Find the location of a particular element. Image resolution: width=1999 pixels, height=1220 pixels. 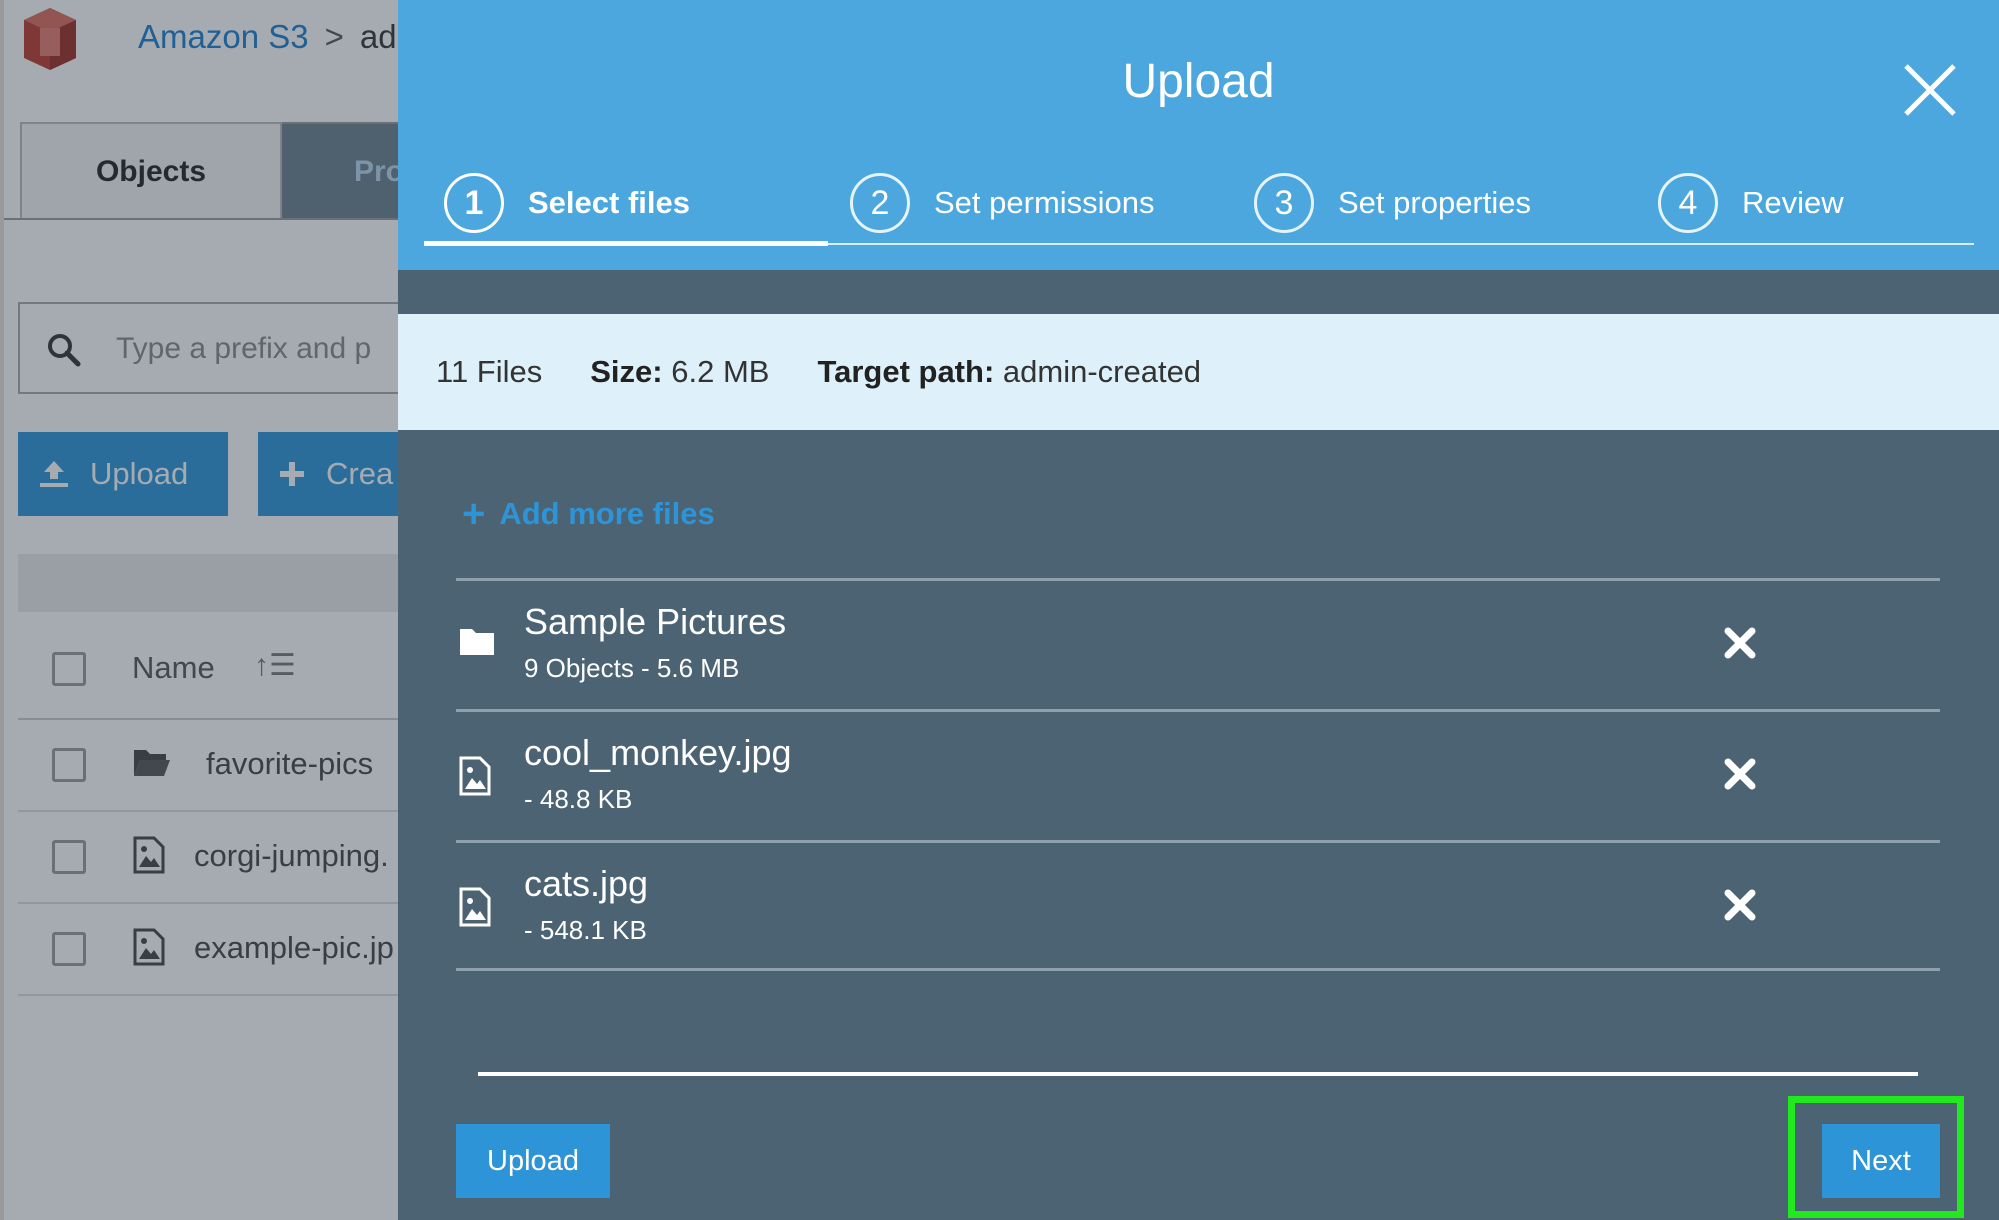

file-name: cool_monkey.jpg is located at coordinates (658, 752).